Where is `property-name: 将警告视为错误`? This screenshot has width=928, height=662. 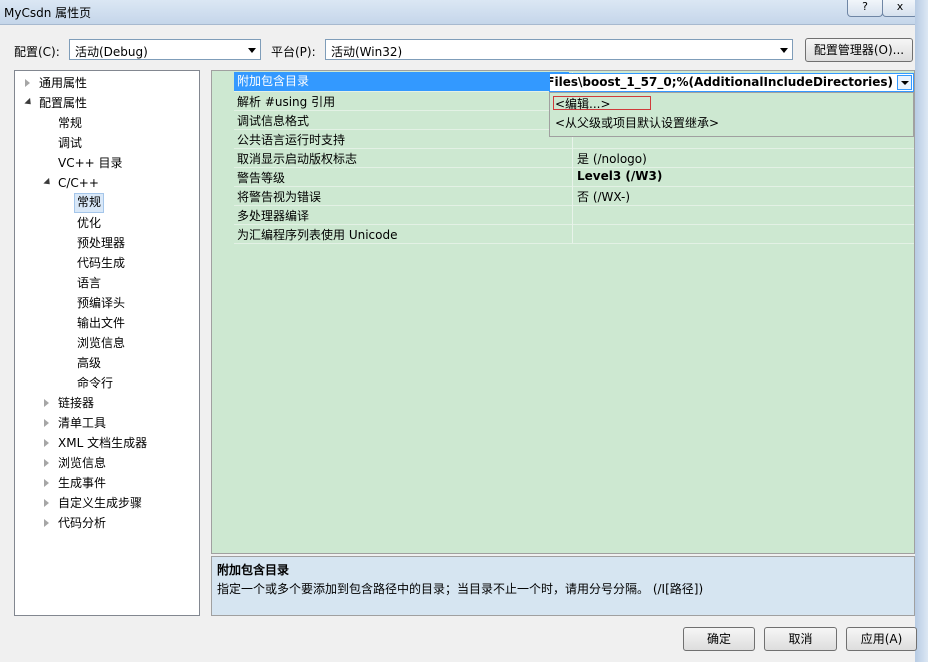
property-name: 将警告视为错误 is located at coordinates (279, 197).